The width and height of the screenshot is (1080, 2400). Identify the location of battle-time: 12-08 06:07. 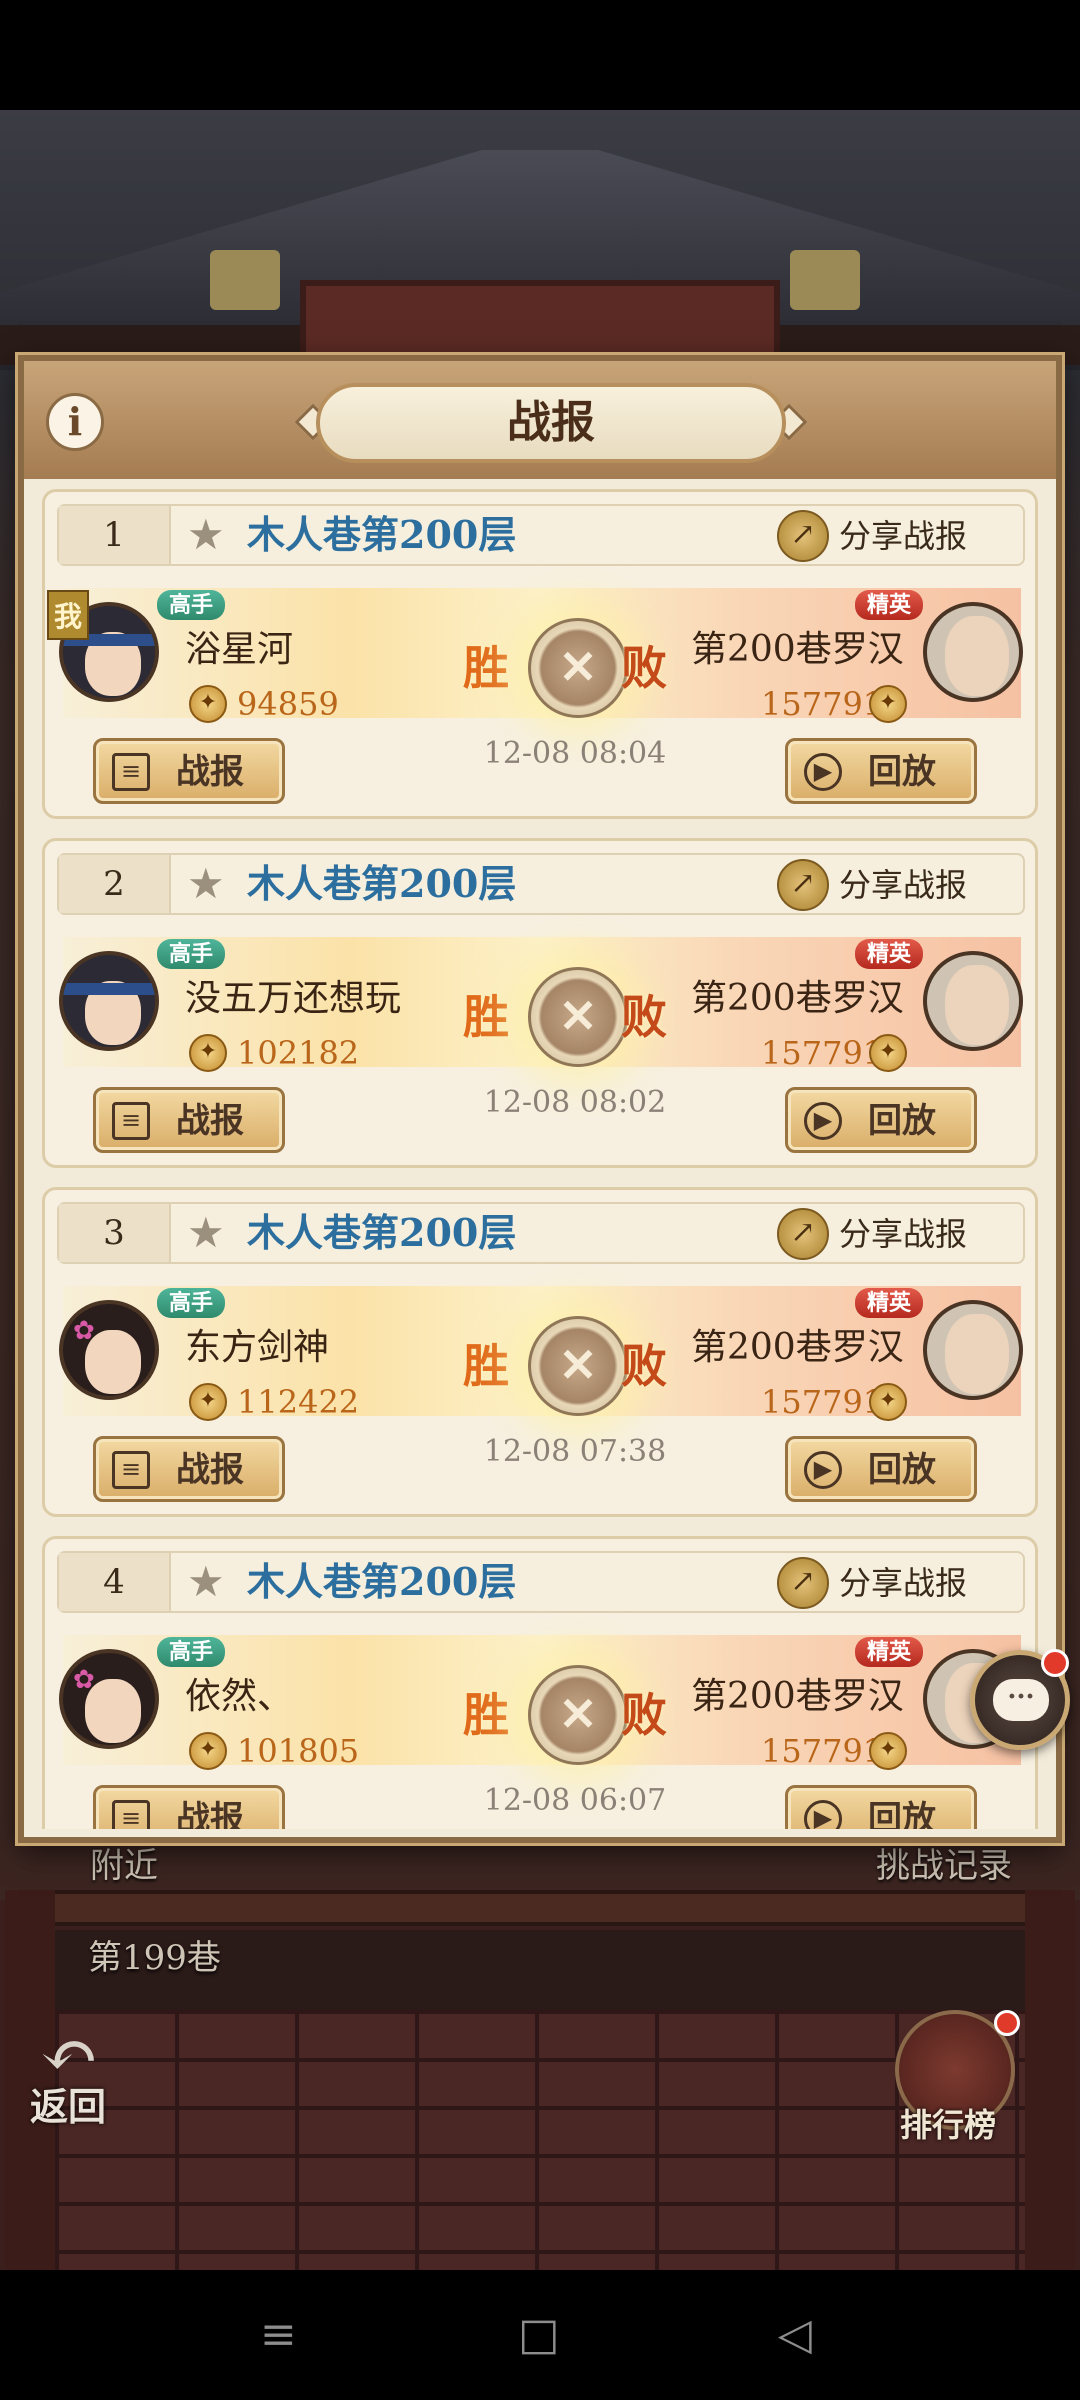
(575, 1800).